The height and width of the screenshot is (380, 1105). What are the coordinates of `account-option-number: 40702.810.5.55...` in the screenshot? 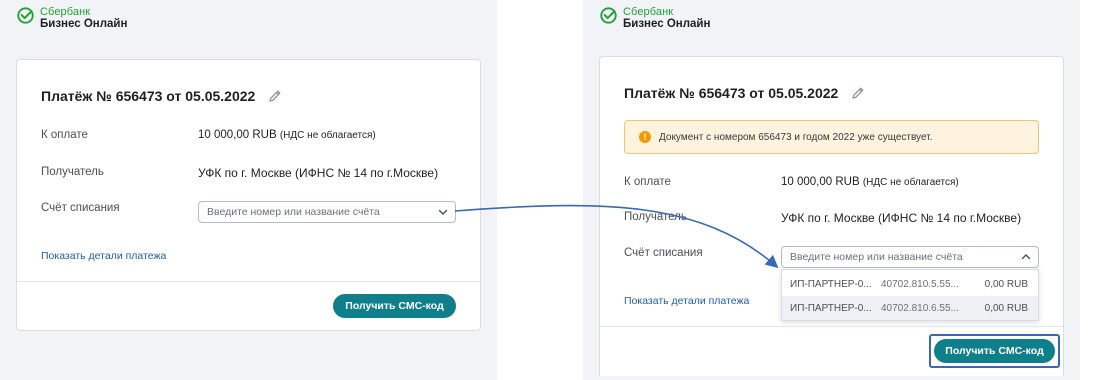 It's located at (920, 284).